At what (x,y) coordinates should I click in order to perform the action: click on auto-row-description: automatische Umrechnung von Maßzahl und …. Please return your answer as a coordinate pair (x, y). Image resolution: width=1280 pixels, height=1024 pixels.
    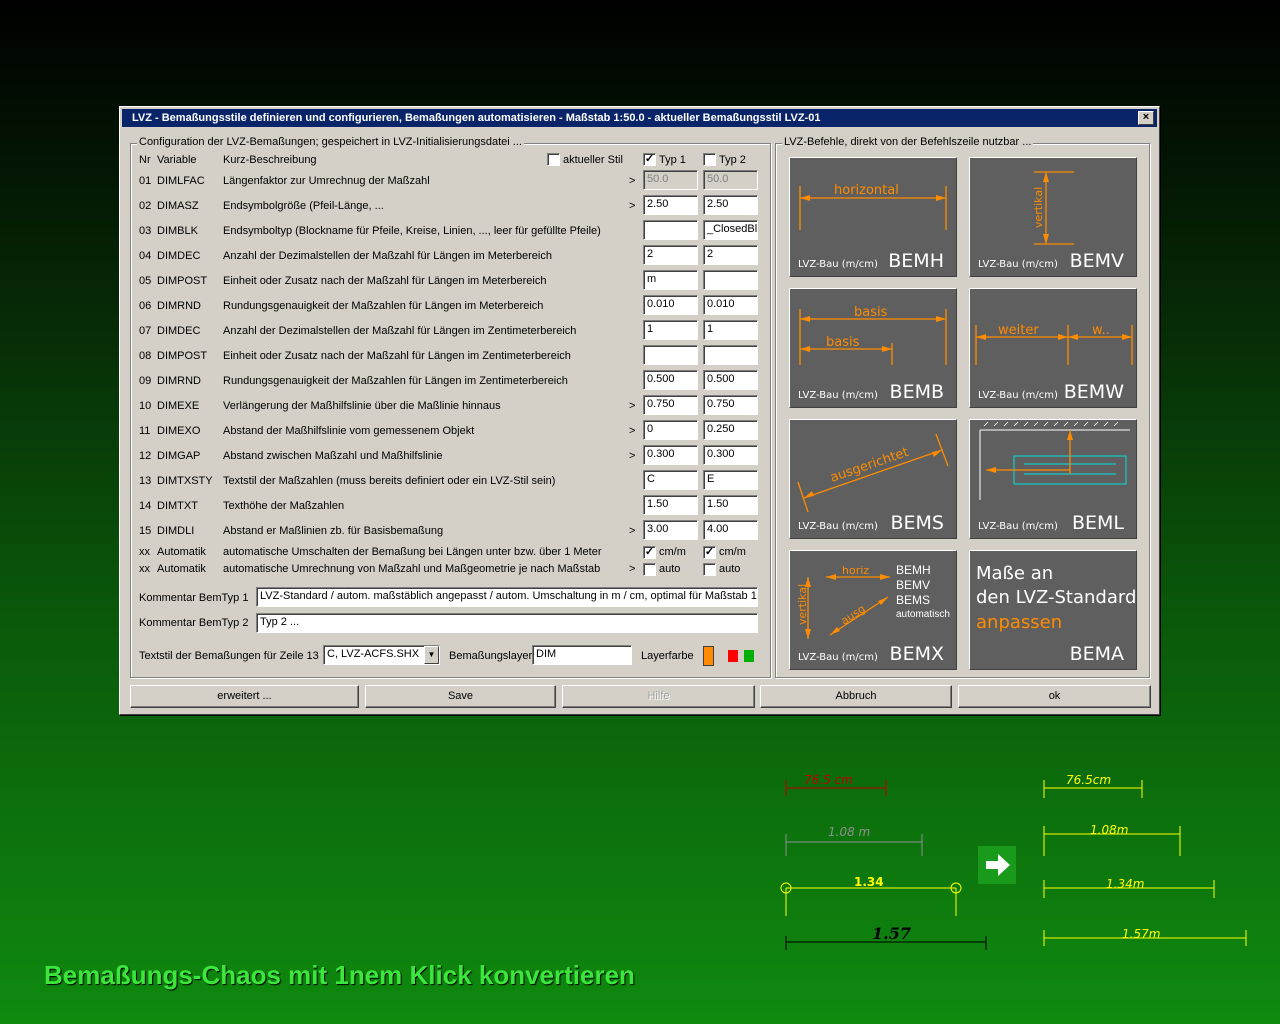
    Looking at the image, I should click on (412, 569).